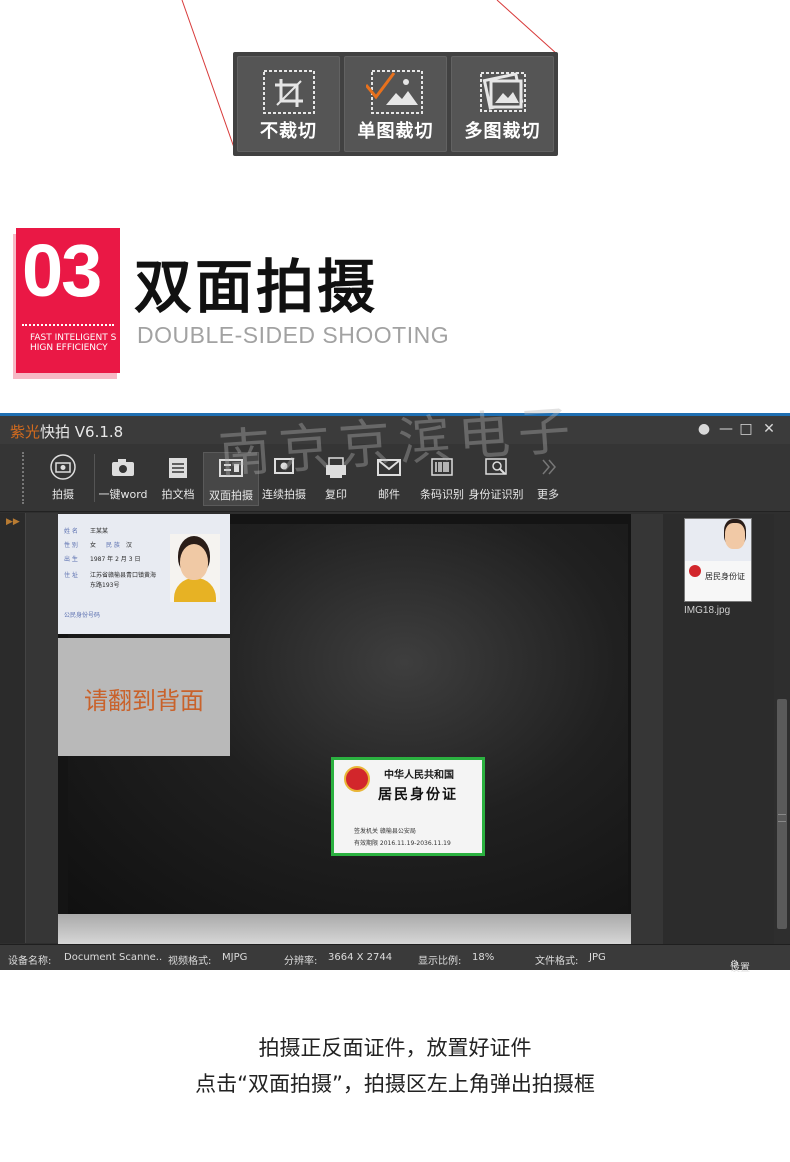  Describe the element at coordinates (288, 92) in the screenshot. I see `no-crop-icon` at that location.